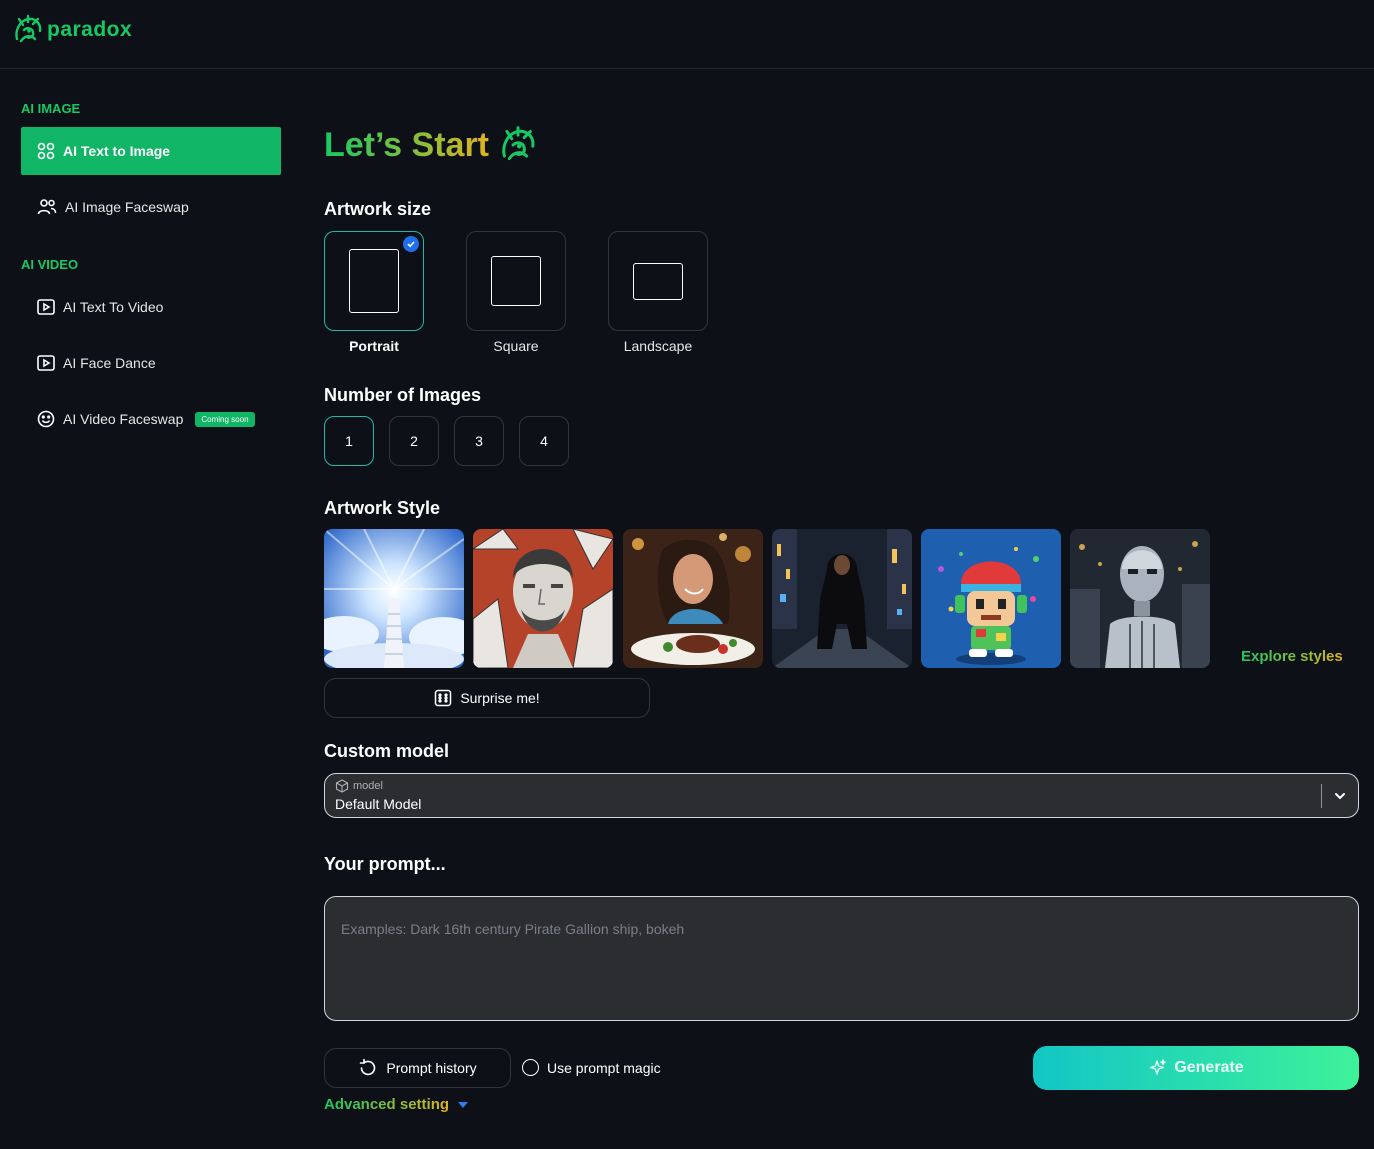 Image resolution: width=1374 pixels, height=1149 pixels. I want to click on section-title-ai-image: AI IMAGE, so click(51, 108).